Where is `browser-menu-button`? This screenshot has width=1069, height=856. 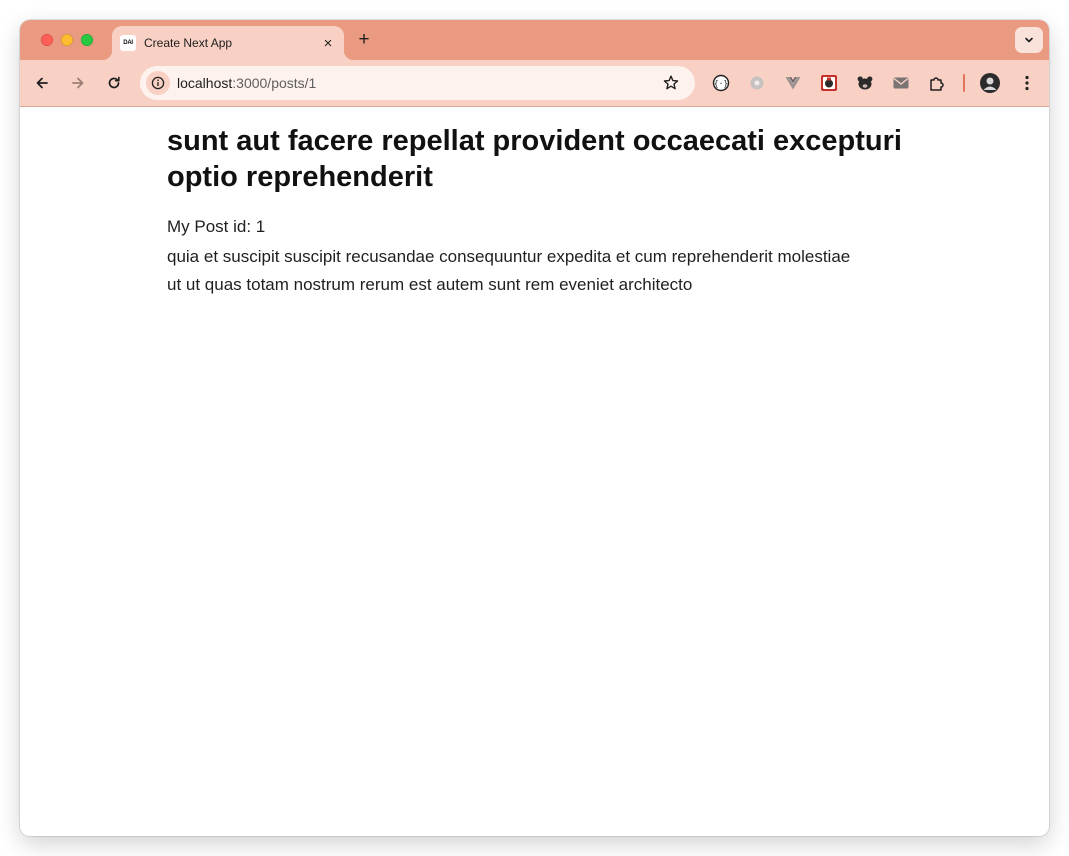 browser-menu-button is located at coordinates (1027, 83).